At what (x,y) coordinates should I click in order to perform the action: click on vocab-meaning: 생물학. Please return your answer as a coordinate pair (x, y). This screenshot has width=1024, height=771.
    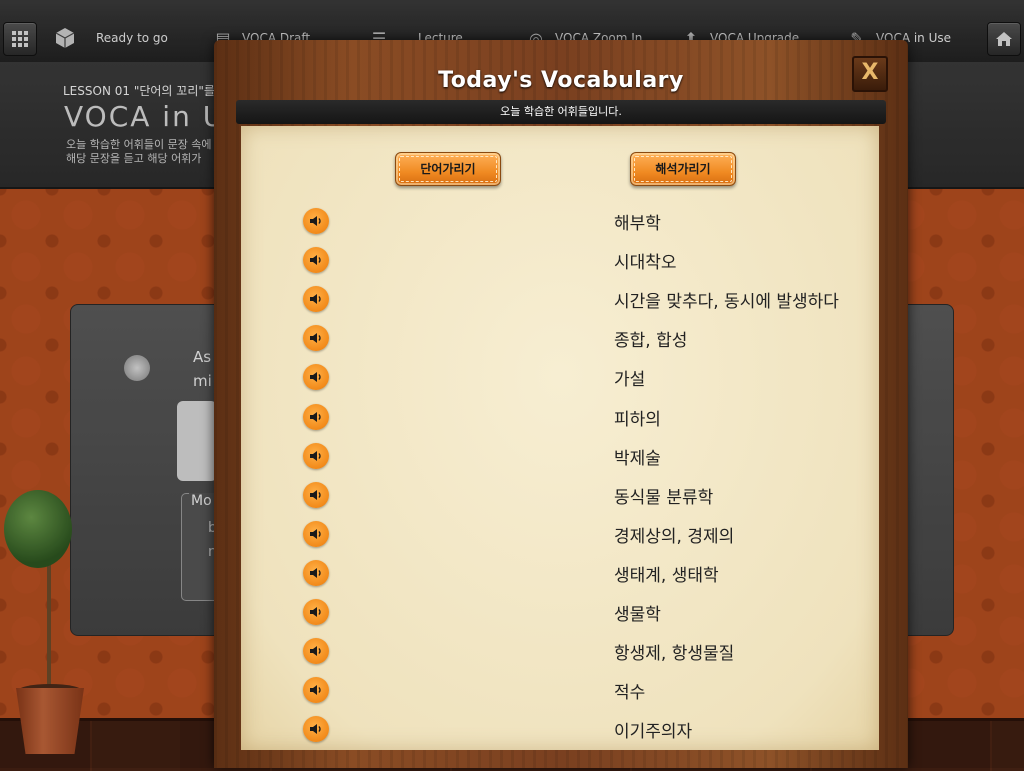
    Looking at the image, I should click on (637, 615).